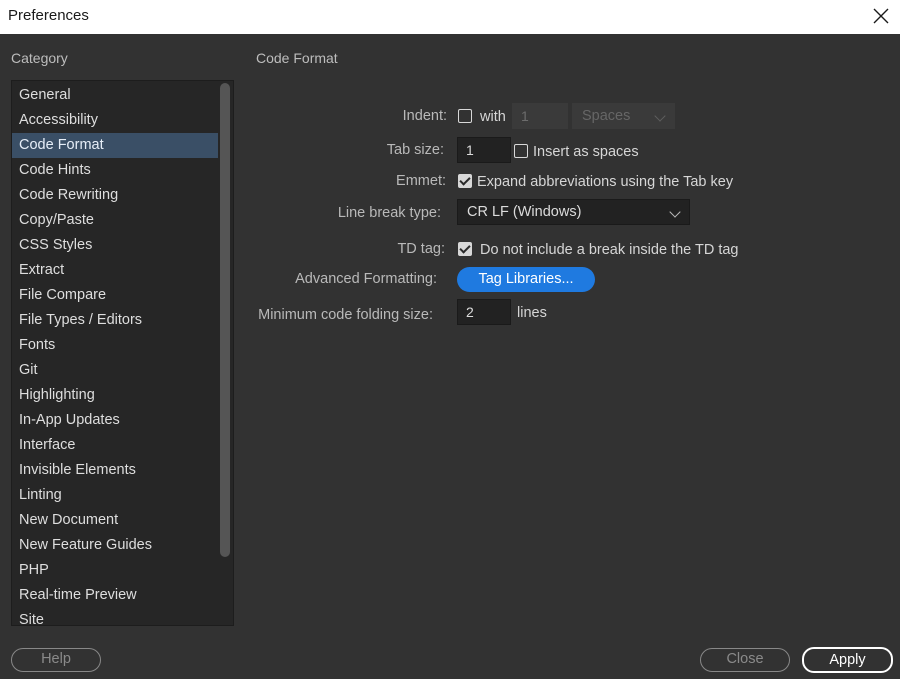  What do you see at coordinates (297, 58) in the screenshot?
I see `panel-title: Code Format` at bounding box center [297, 58].